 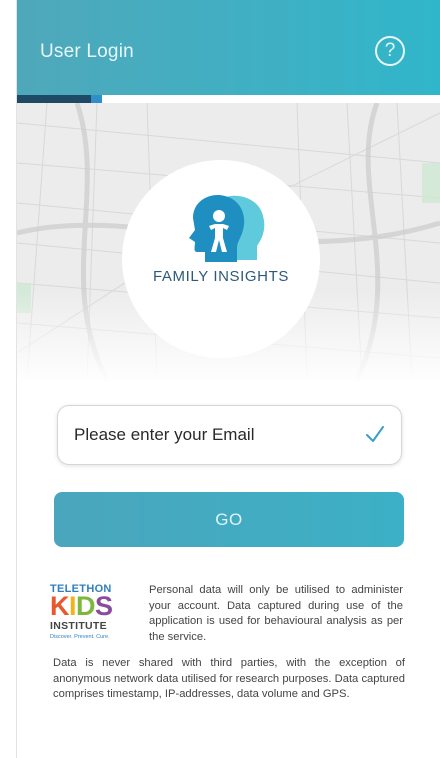 I want to click on brand-name: FAMILY INSIGHTS, so click(x=221, y=276).